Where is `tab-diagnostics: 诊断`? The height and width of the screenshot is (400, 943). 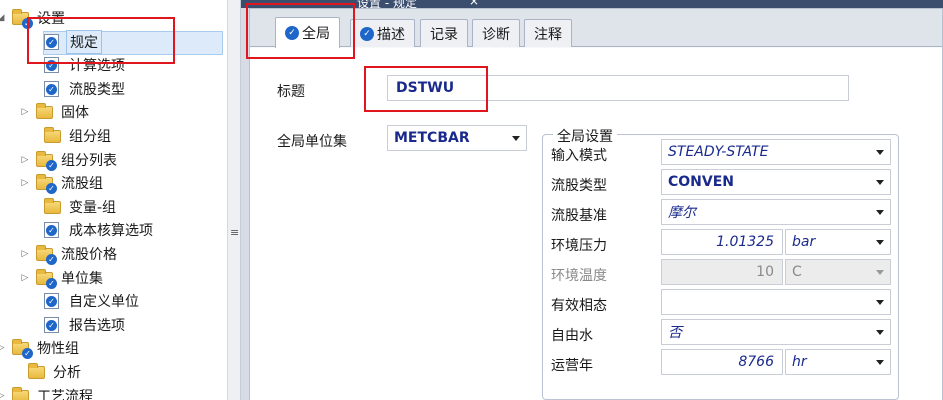 tab-diagnostics: 诊断 is located at coordinates (496, 33).